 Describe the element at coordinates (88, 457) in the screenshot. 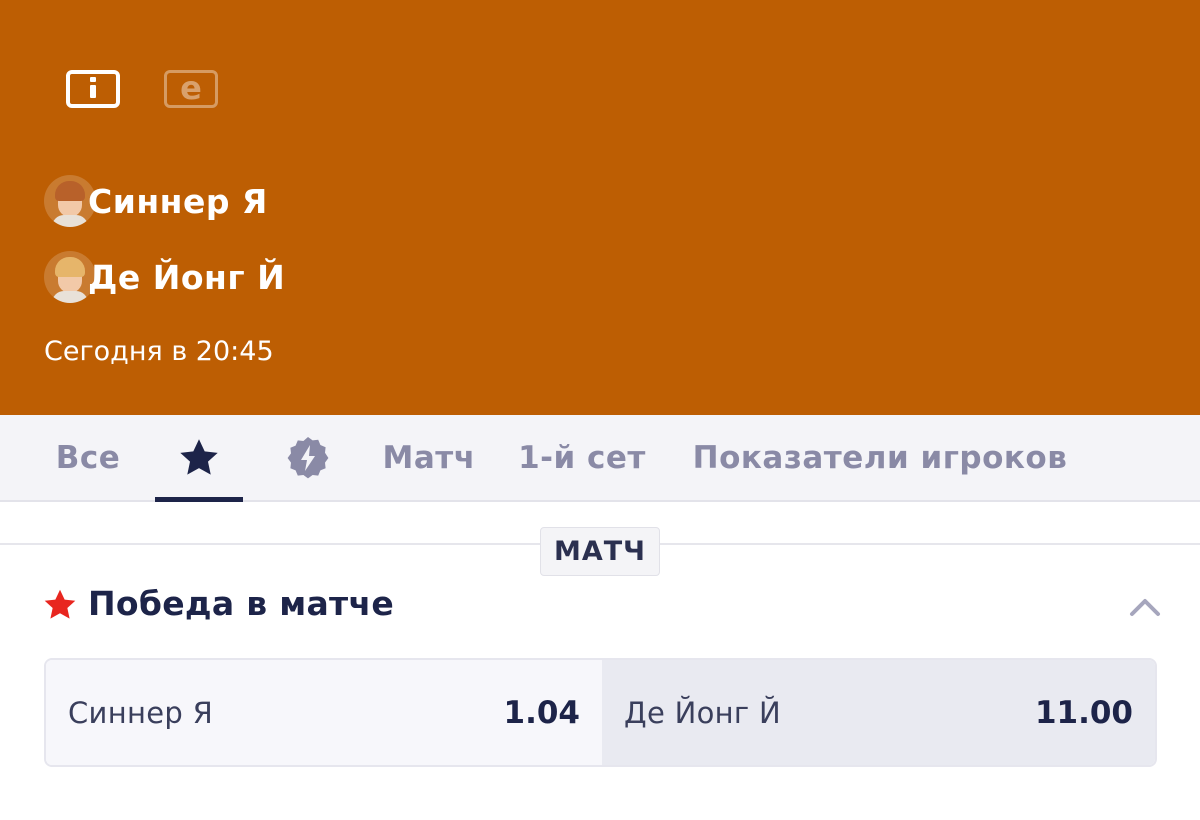

I see `tab-all: Все` at that location.